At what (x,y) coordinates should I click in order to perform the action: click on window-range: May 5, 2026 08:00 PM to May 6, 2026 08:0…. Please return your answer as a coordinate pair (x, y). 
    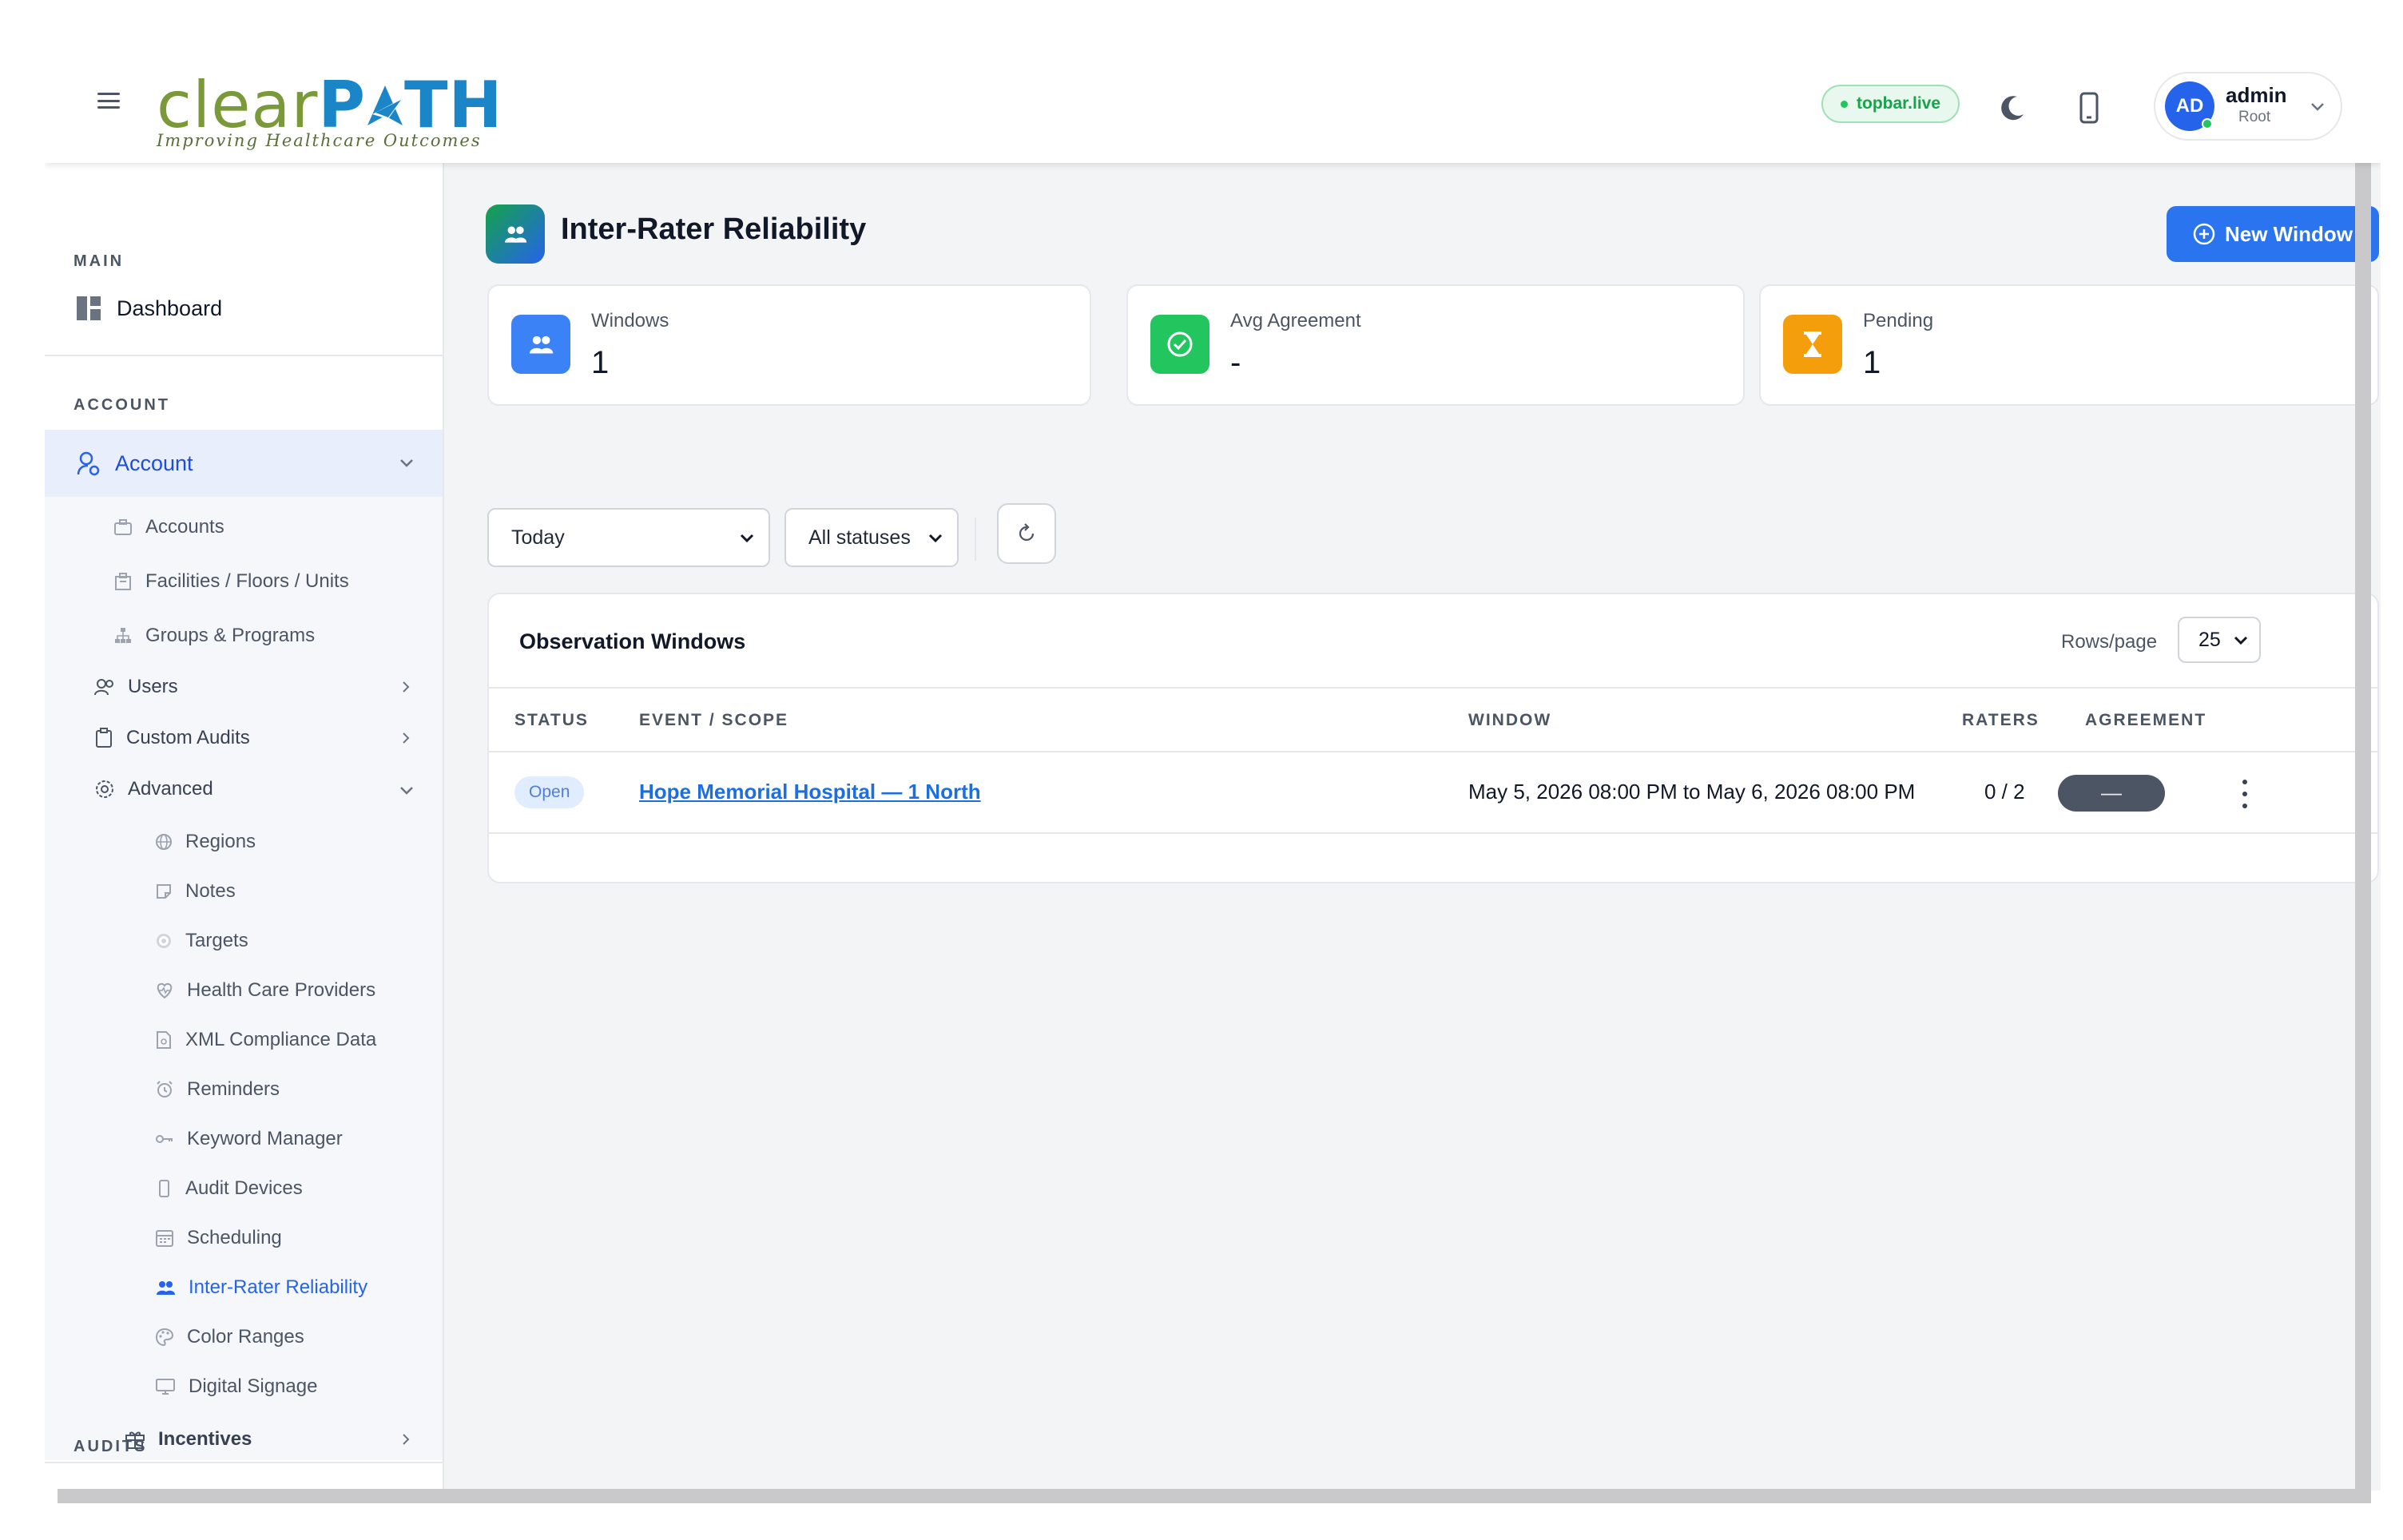
    Looking at the image, I should click on (1692, 792).